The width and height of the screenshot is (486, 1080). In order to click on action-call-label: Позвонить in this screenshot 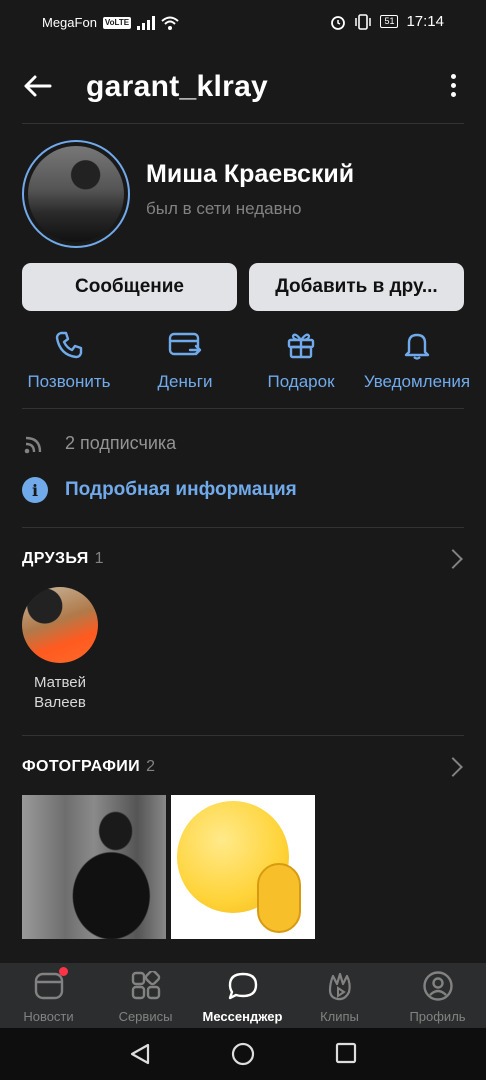, I will do `click(69, 381)`.